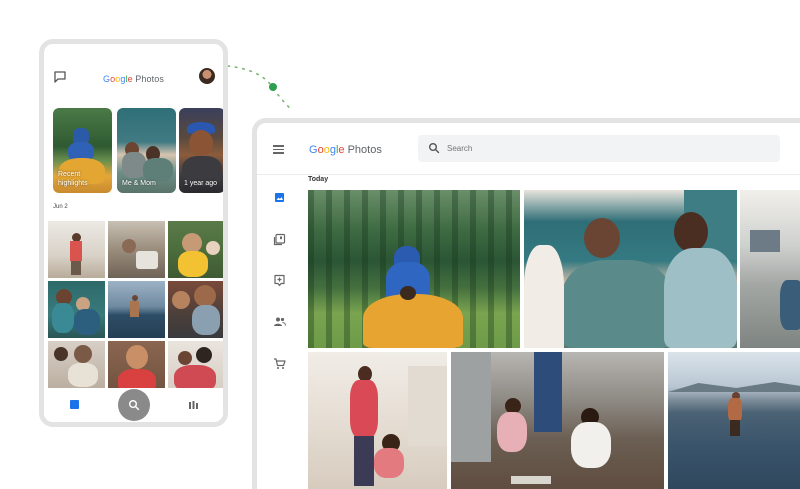  What do you see at coordinates (557, 420) in the screenshot?
I see `photo-kids-kitchen-floor` at bounding box center [557, 420].